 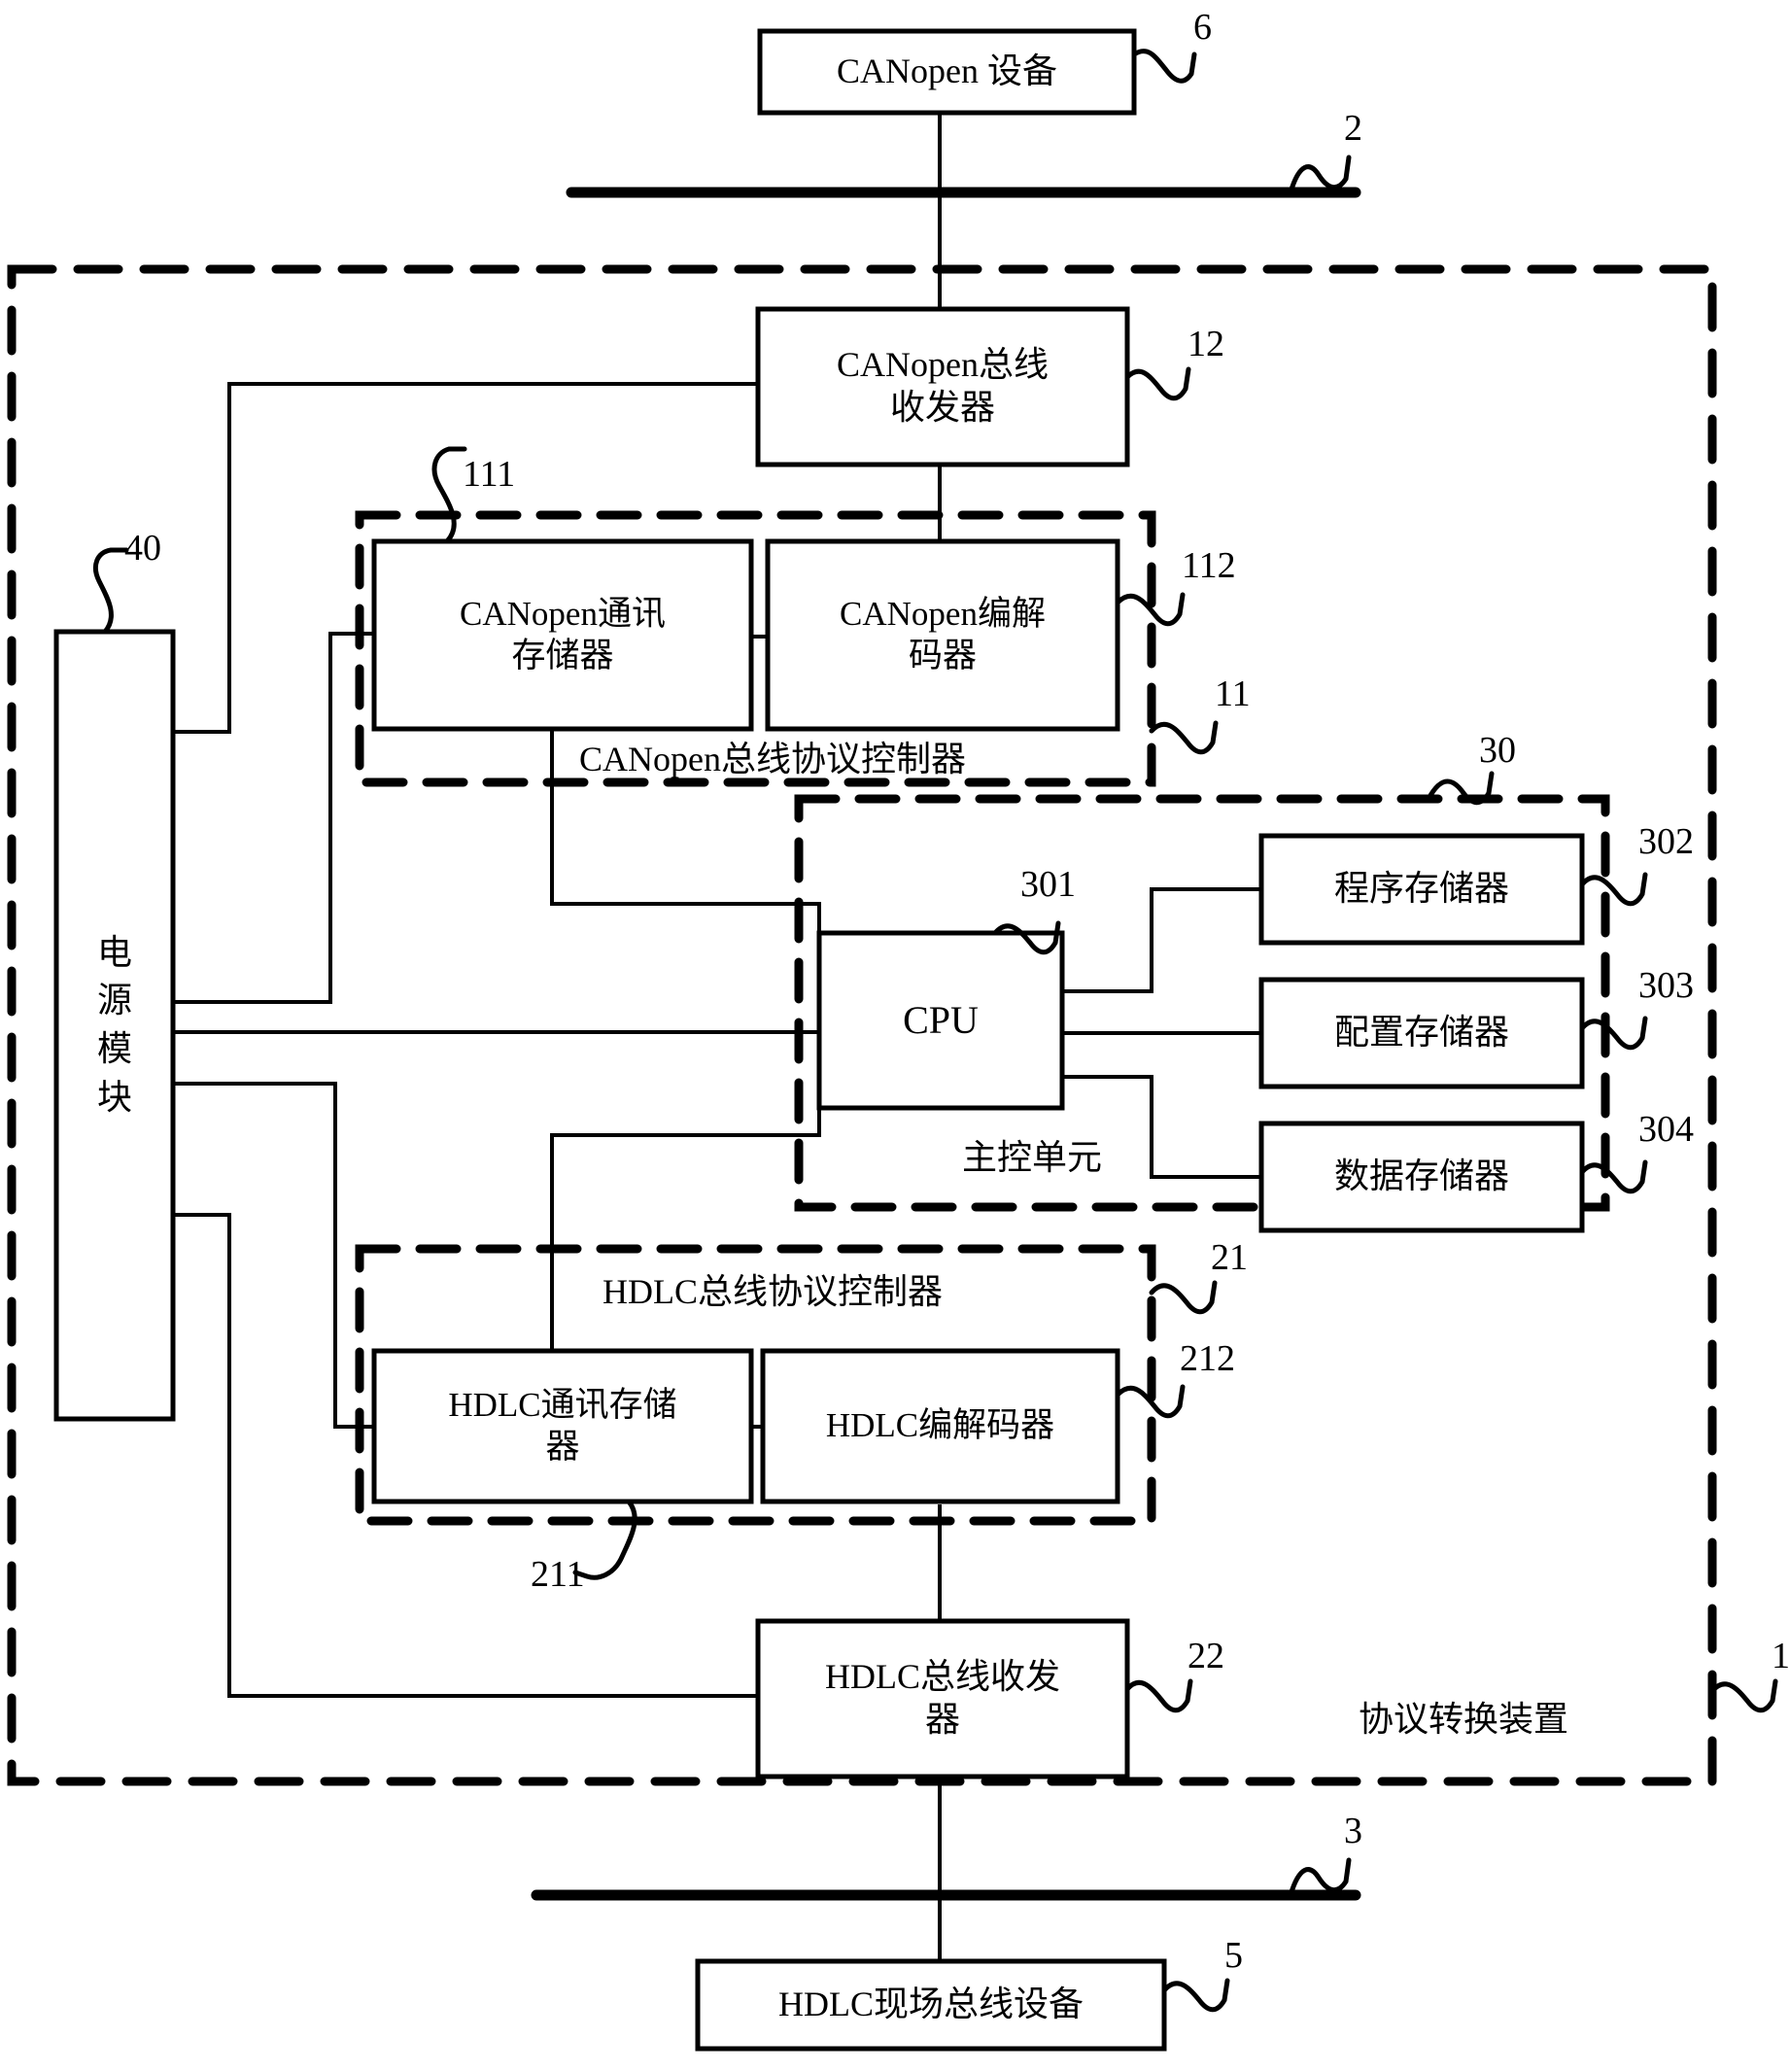 What do you see at coordinates (1183, 1297) in the screenshot?
I see `ref-21-leader` at bounding box center [1183, 1297].